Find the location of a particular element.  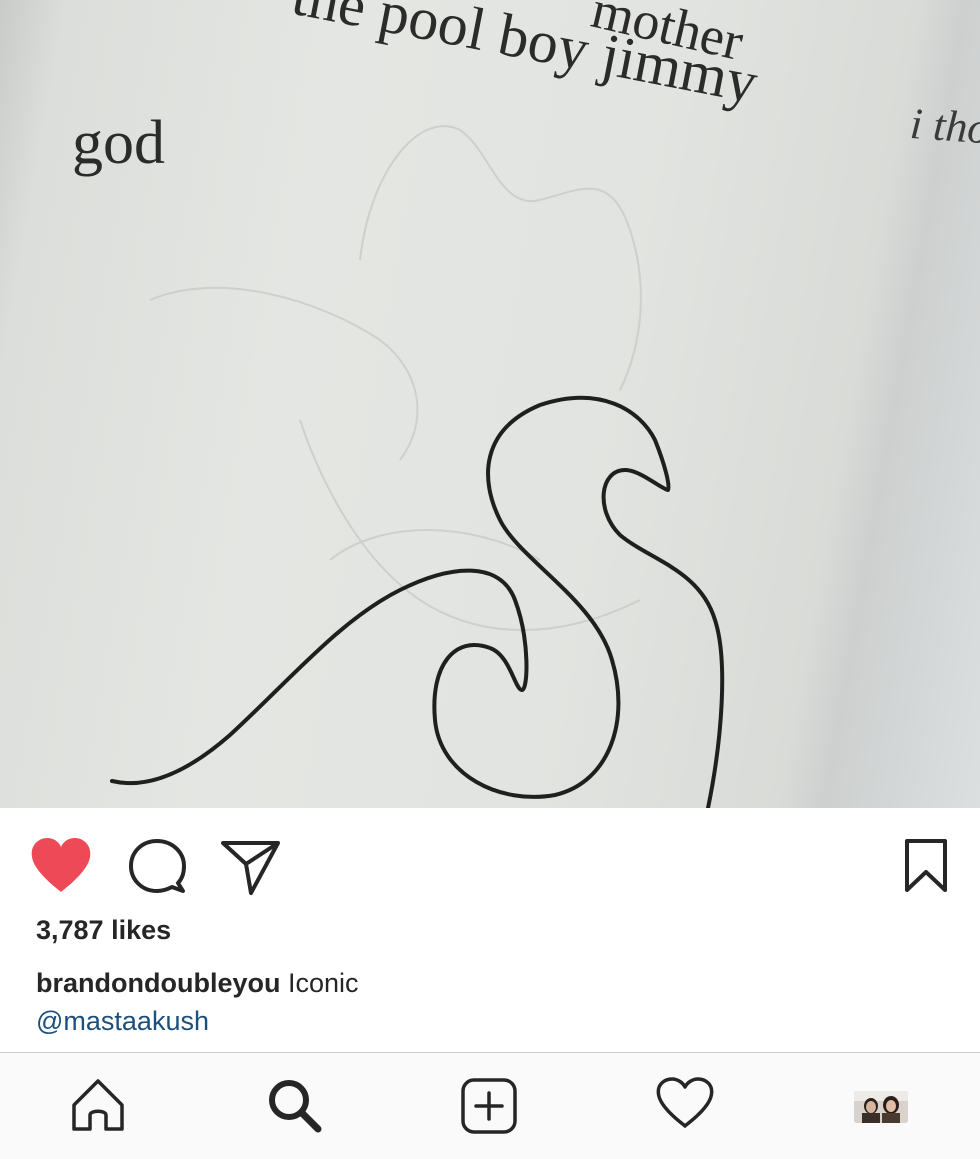

post-caption: brandondoubleyou Iconic is located at coordinates (197, 983).